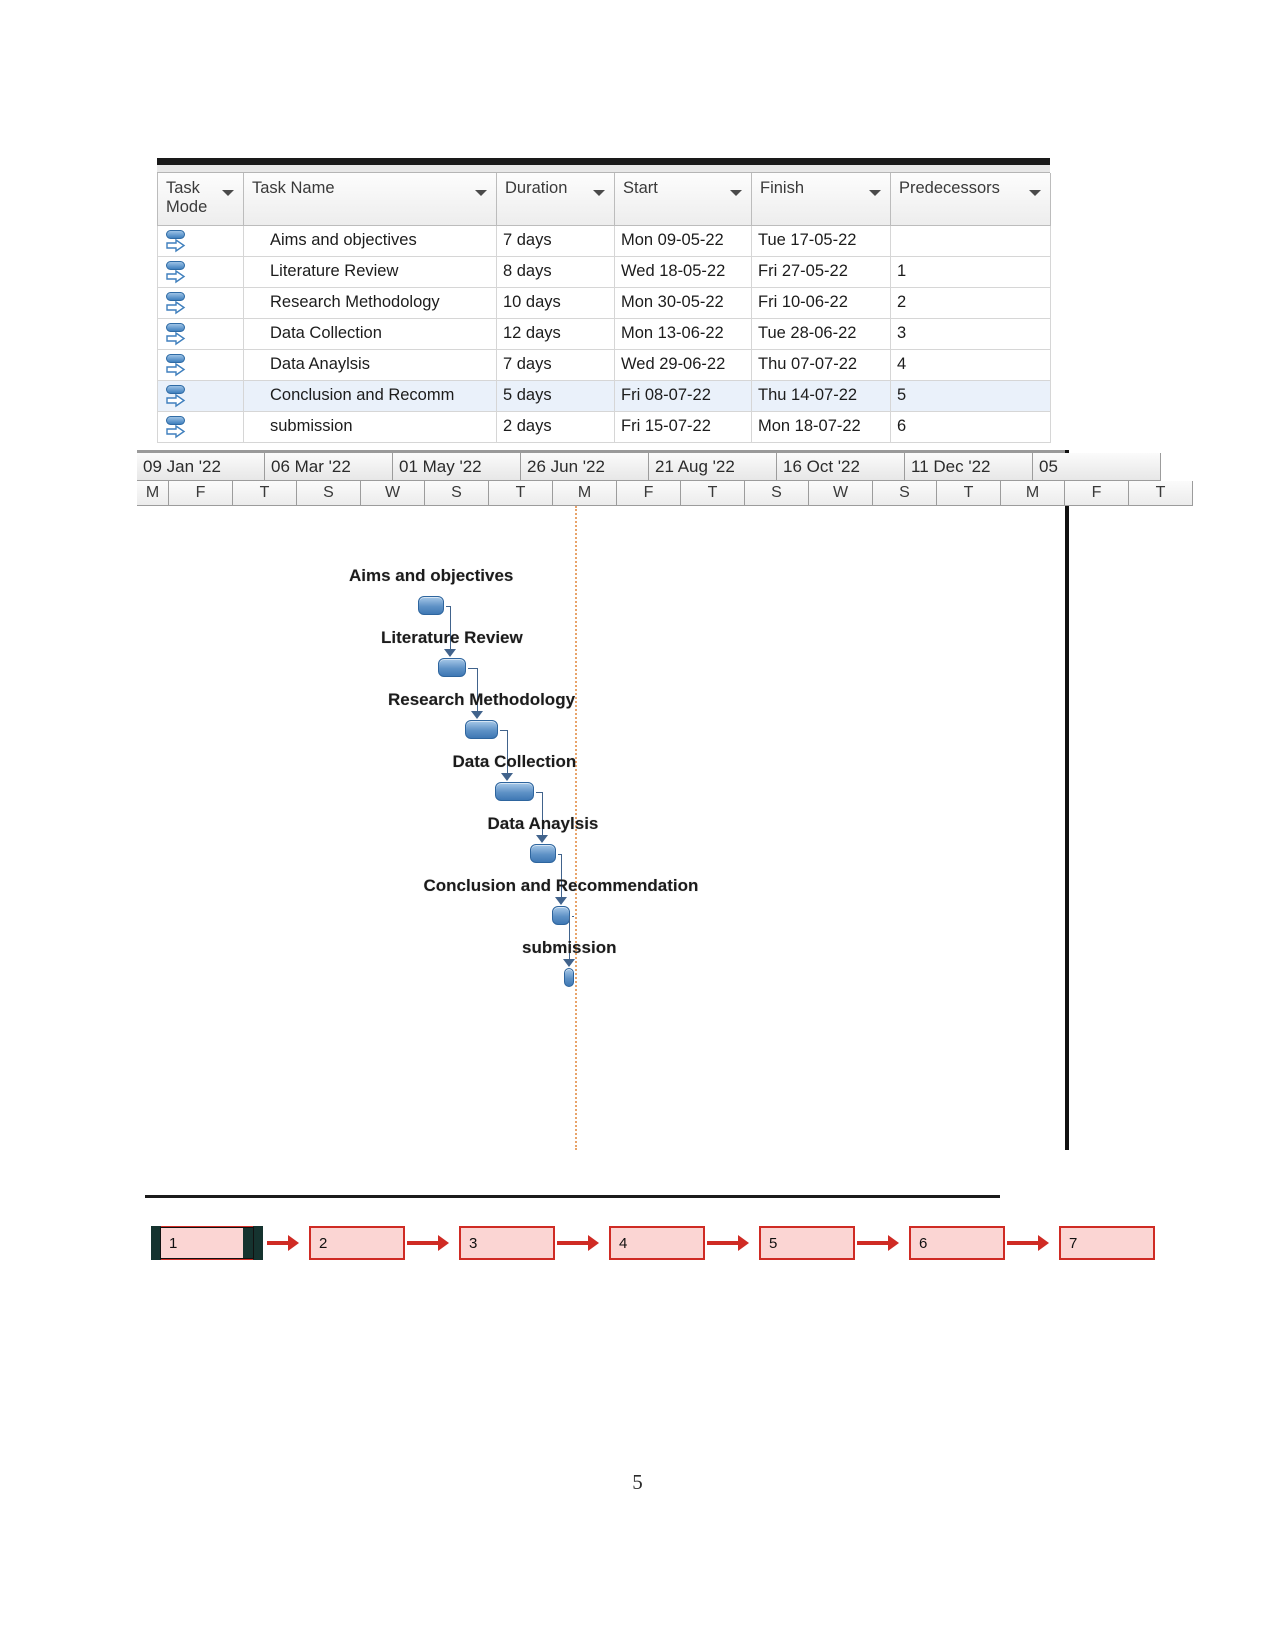 The height and width of the screenshot is (1650, 1275). Describe the element at coordinates (683, 199) in the screenshot. I see `column-header-start: Start` at that location.